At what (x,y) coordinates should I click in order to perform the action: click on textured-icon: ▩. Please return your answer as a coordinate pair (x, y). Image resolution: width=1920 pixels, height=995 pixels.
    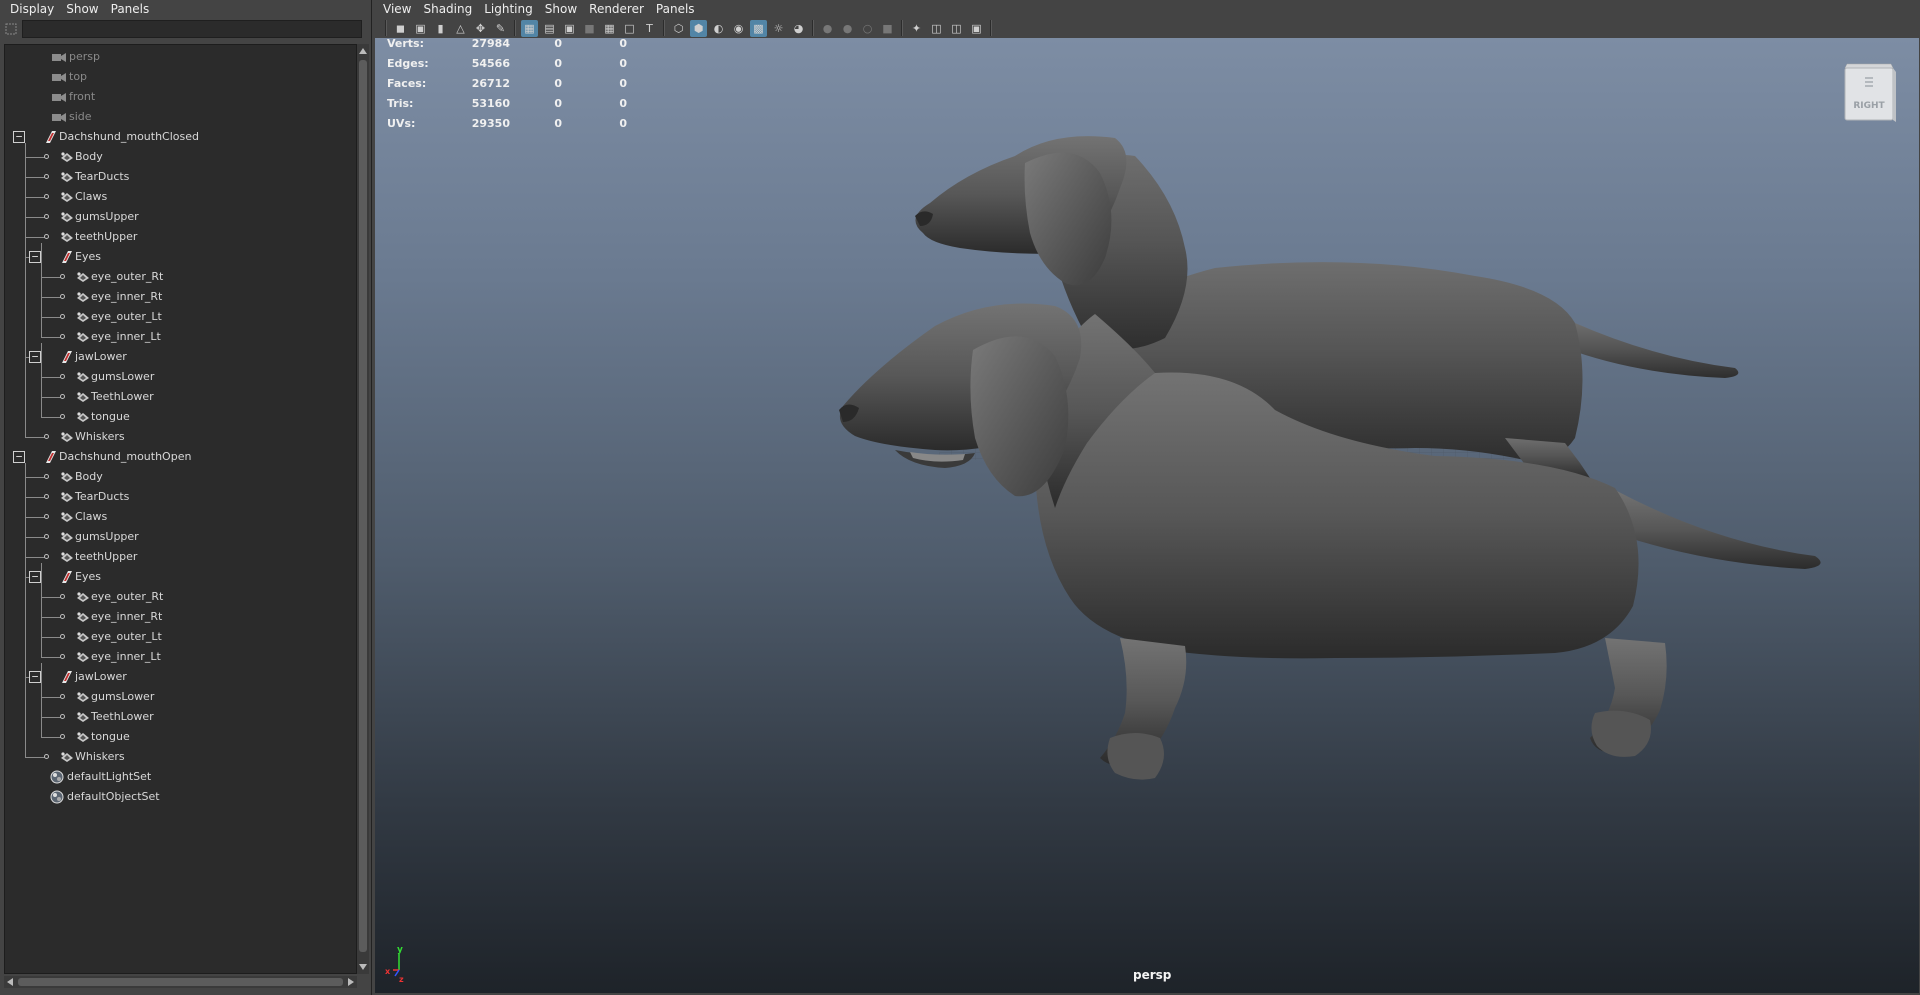
    Looking at the image, I should click on (758, 28).